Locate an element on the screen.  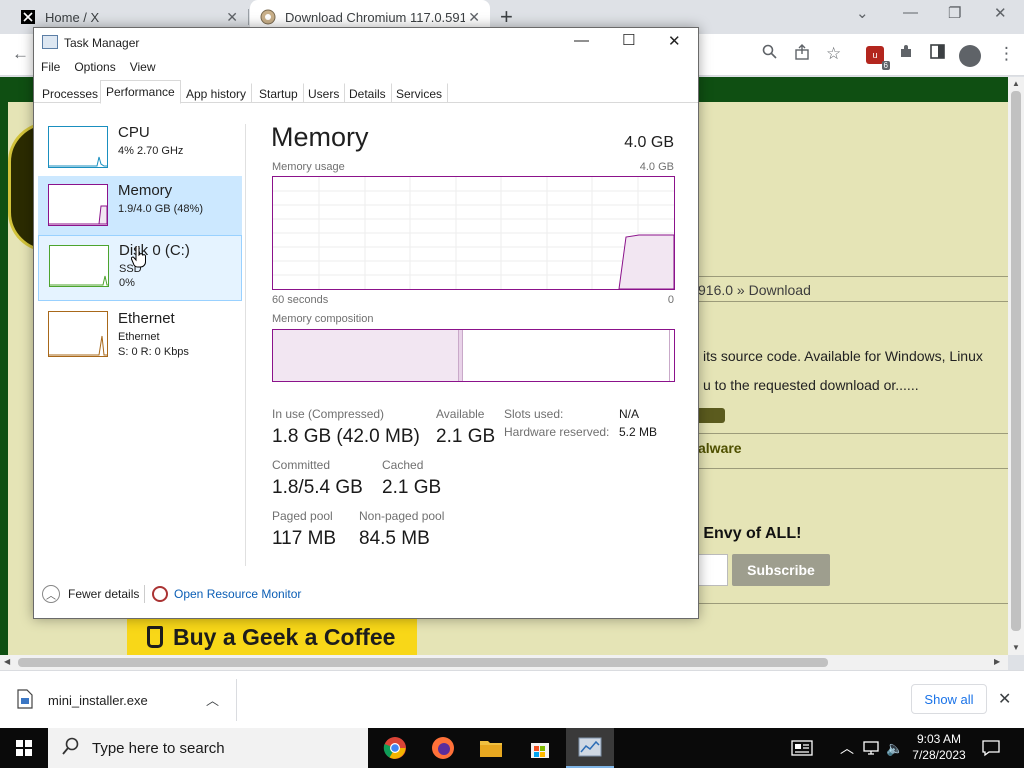
horizontal-scrollbar: ◀ ▶ is located at coordinates (504, 662).